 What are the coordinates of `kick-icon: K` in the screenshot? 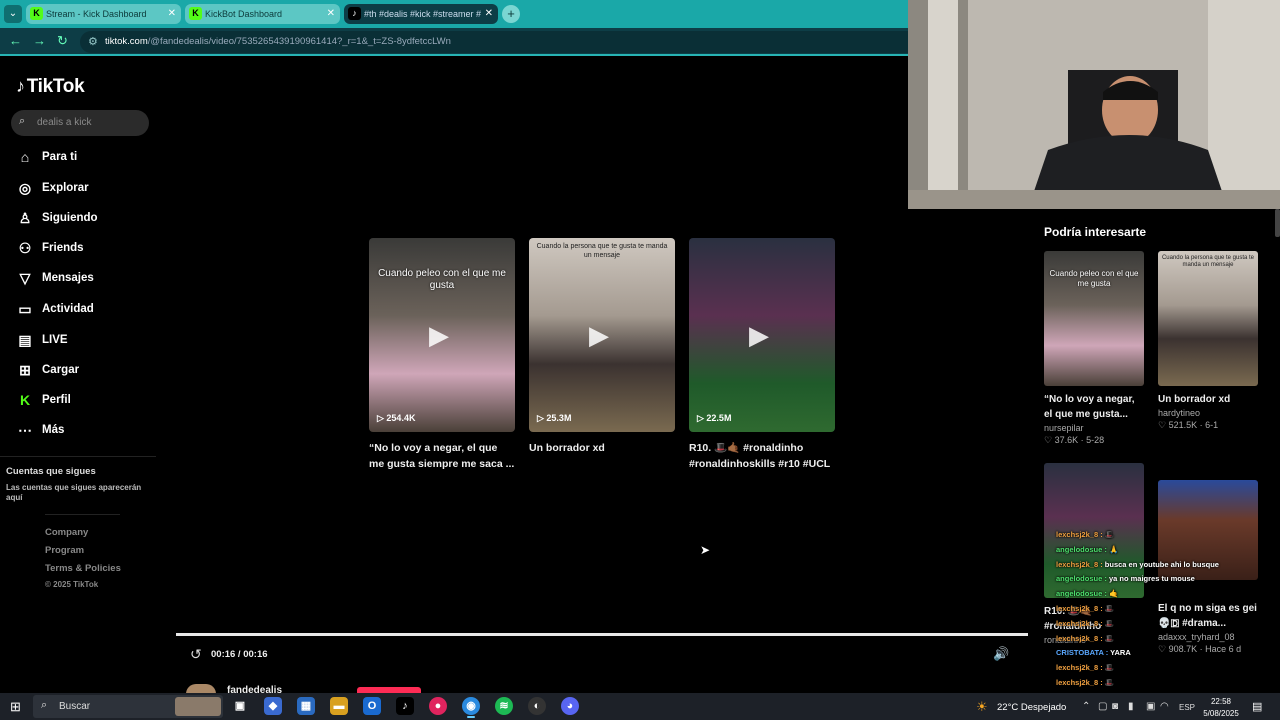 It's located at (36, 13).